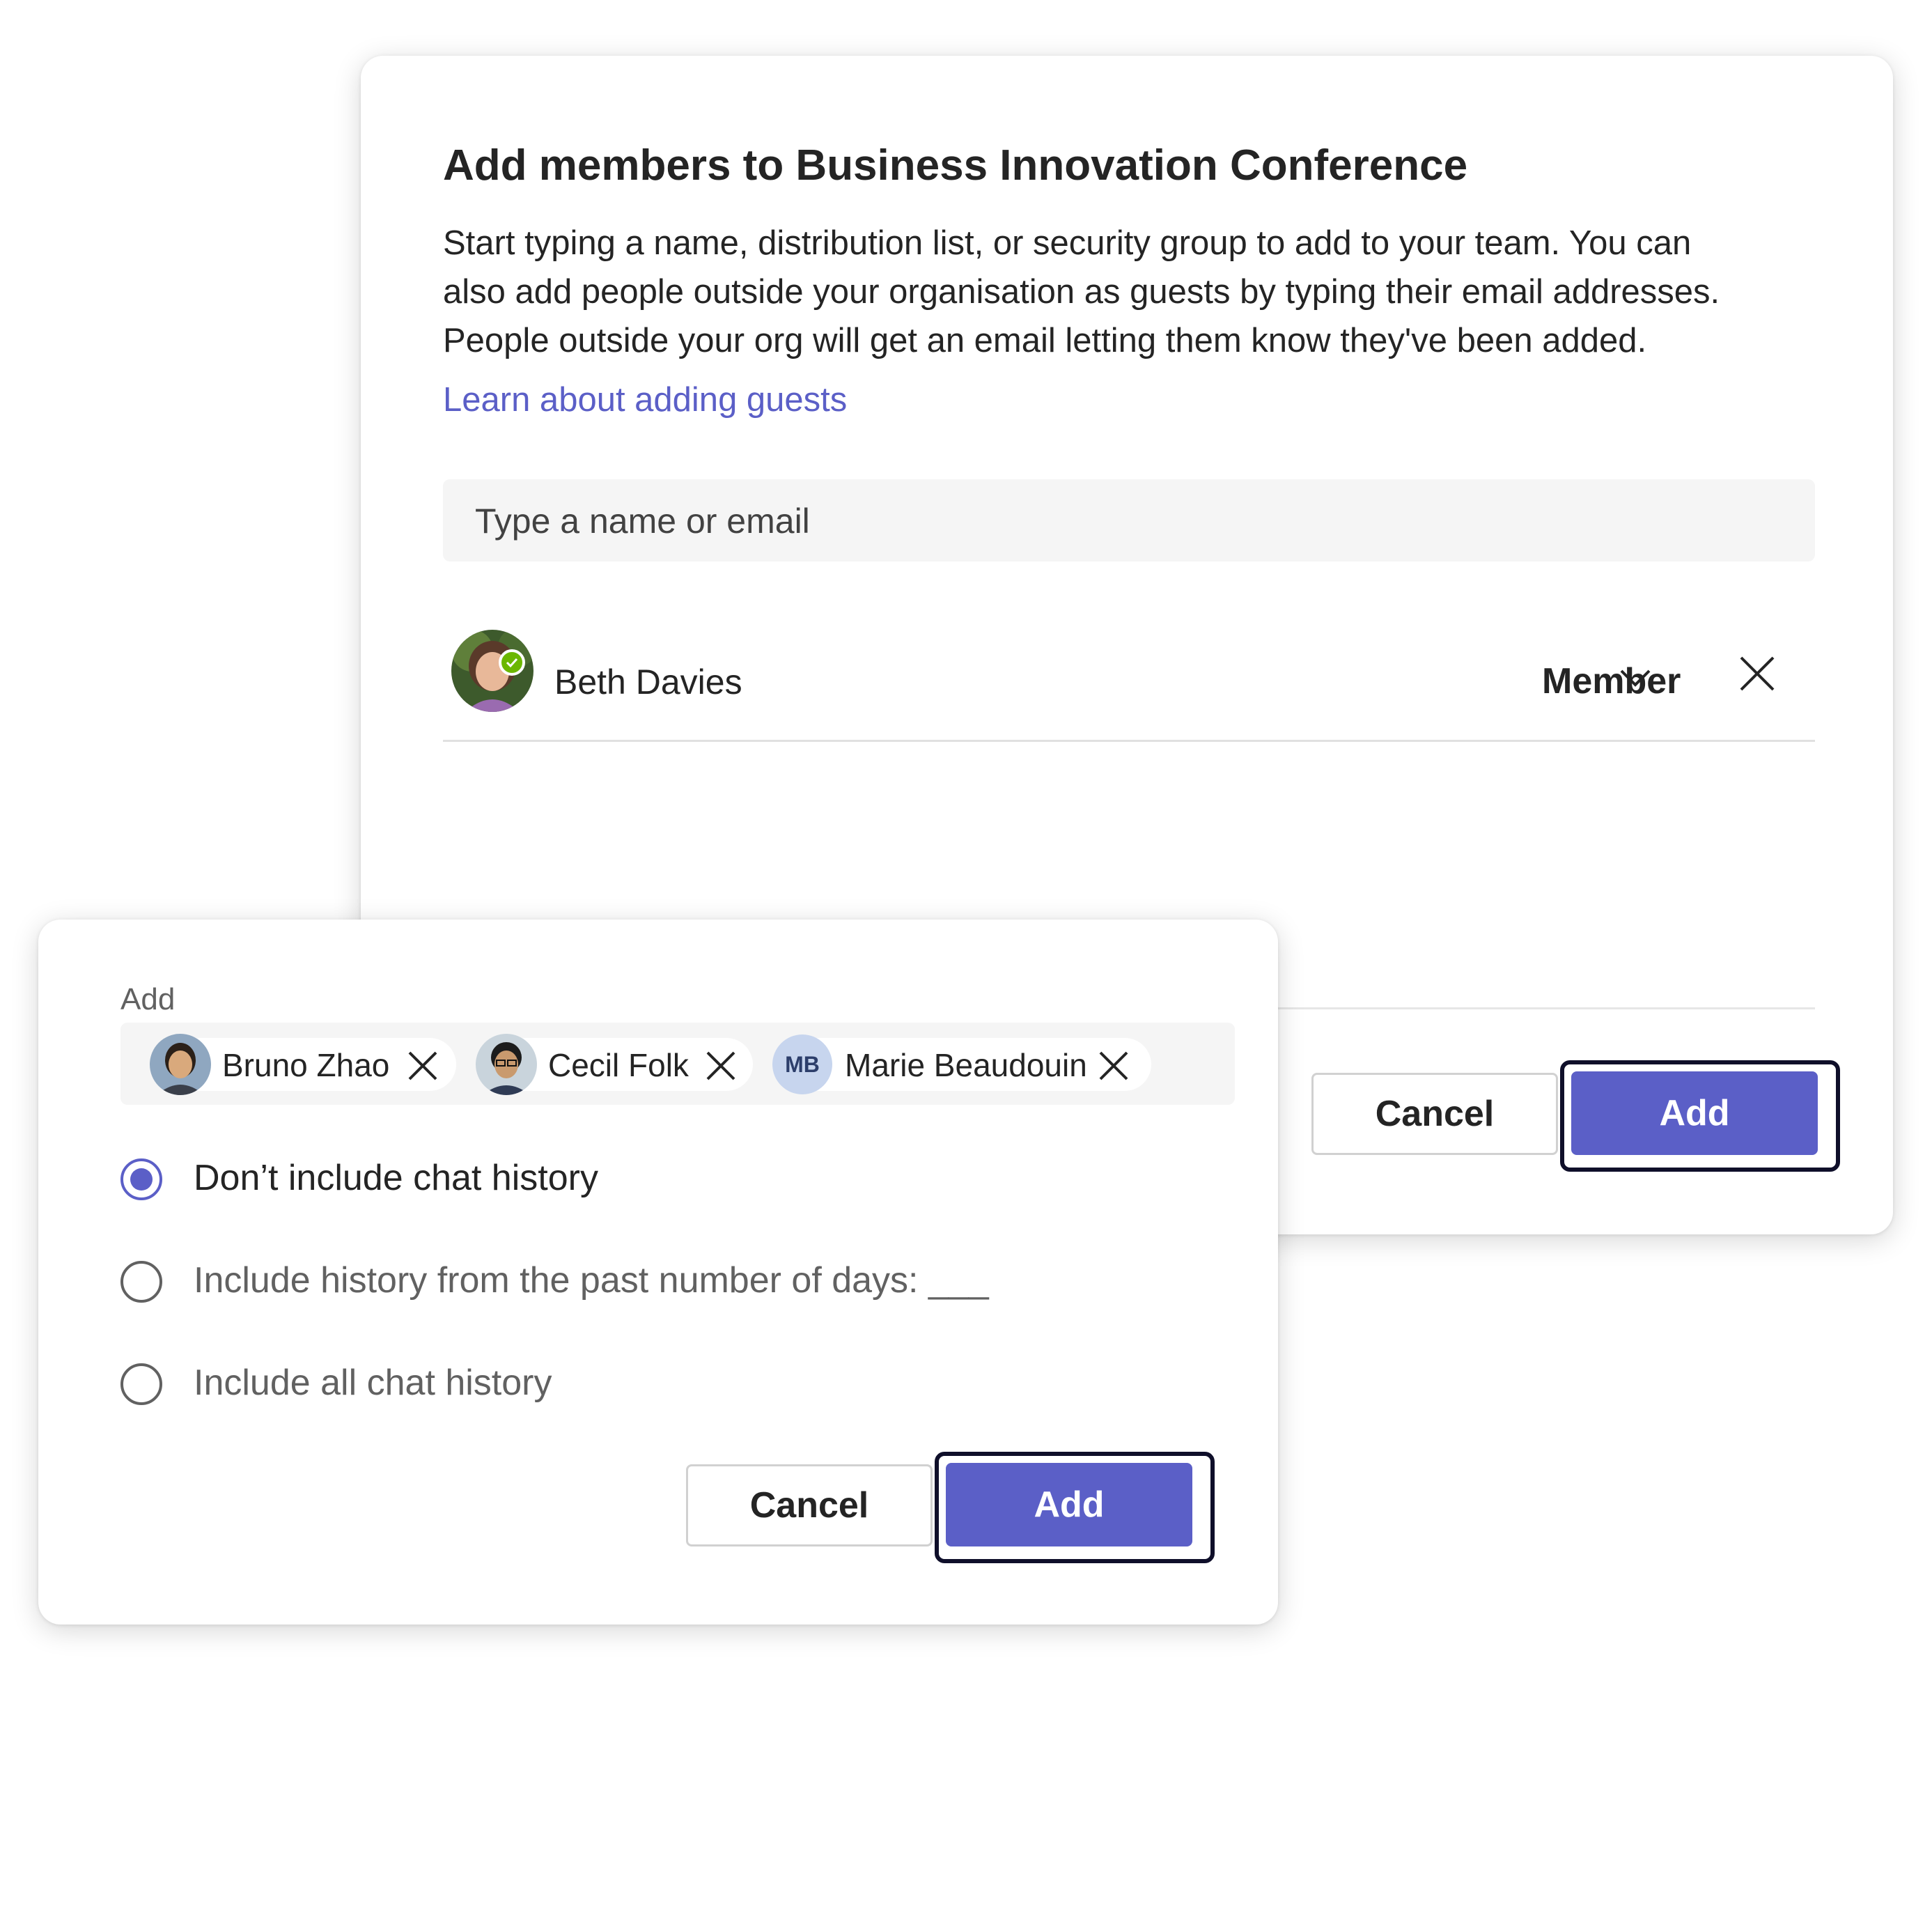 The image size is (1932, 1915). I want to click on chip-name: Bruno Zhao, so click(306, 1065).